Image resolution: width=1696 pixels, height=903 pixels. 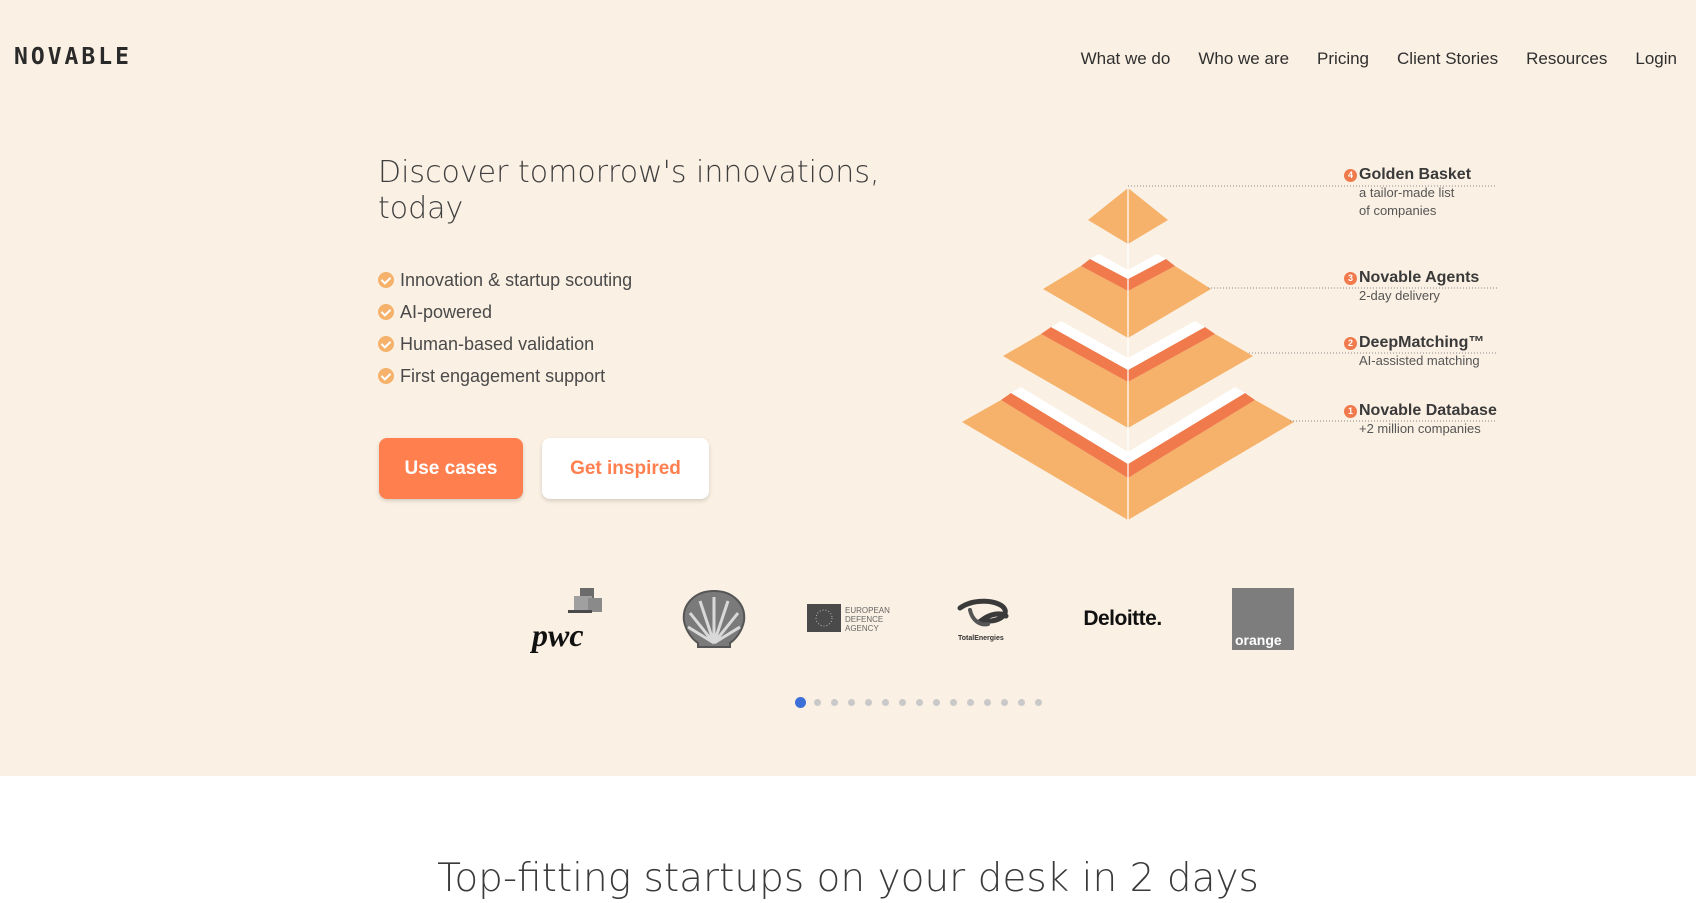 What do you see at coordinates (1414, 352) in the screenshot?
I see `legend-deepmatching: 2 DeepMatching™ AI-assisted matching` at bounding box center [1414, 352].